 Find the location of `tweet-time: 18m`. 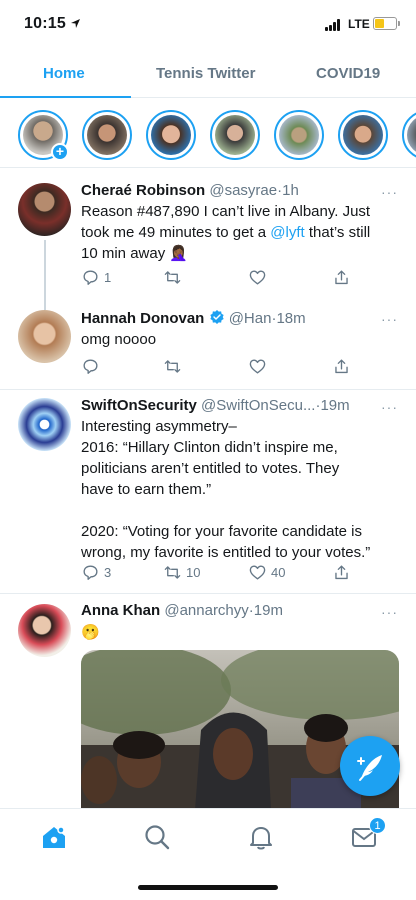

tweet-time: 18m is located at coordinates (290, 318).